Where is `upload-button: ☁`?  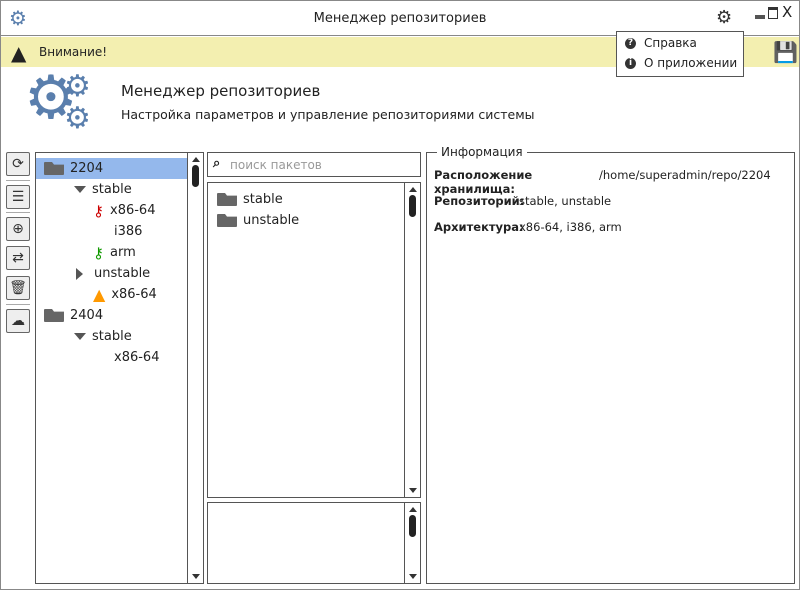
upload-button: ☁ is located at coordinates (18, 321).